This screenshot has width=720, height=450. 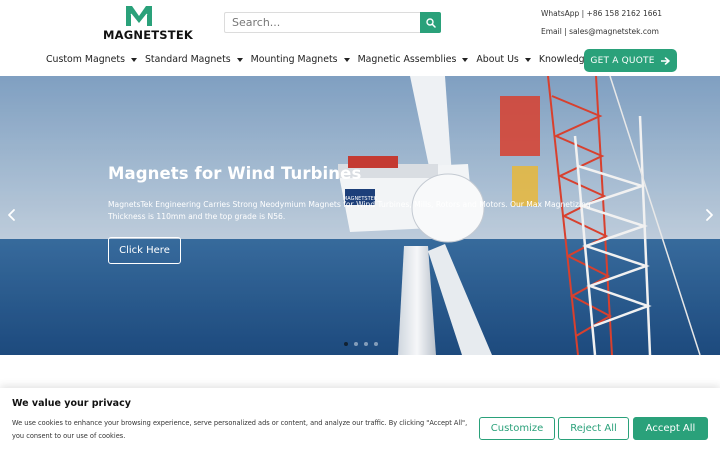 I want to click on nav-item-label: Custom Magnets, so click(x=85, y=59).